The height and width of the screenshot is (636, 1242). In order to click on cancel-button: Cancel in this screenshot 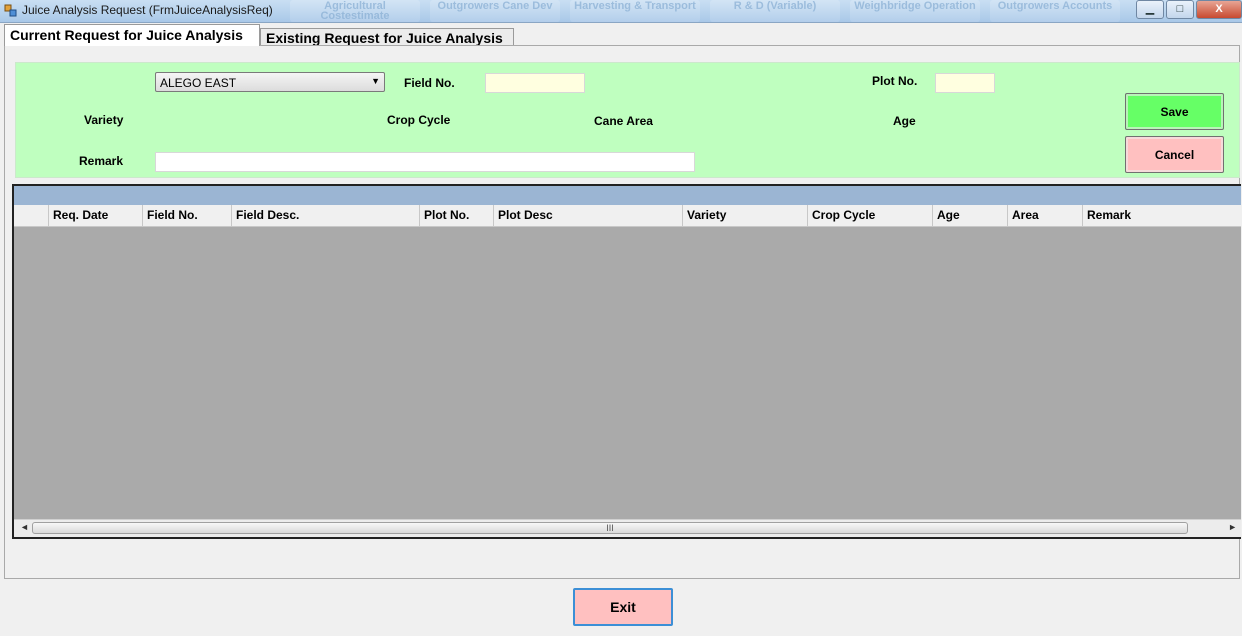, I will do `click(1174, 154)`.